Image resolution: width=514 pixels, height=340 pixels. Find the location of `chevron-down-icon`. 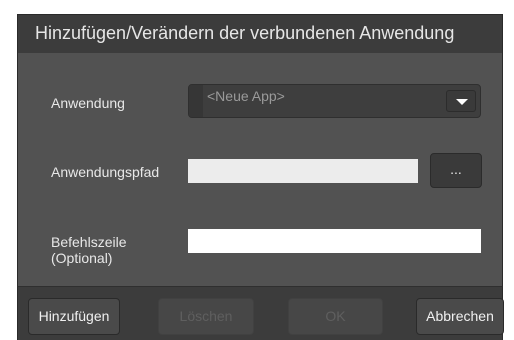

chevron-down-icon is located at coordinates (462, 102).